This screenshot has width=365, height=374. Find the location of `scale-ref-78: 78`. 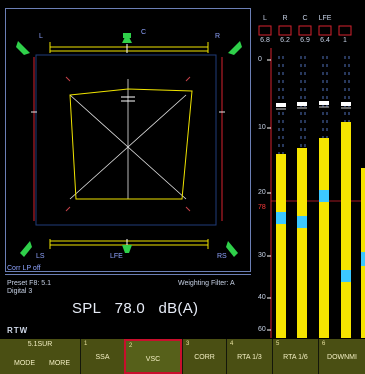

scale-ref-78: 78 is located at coordinates (262, 207).